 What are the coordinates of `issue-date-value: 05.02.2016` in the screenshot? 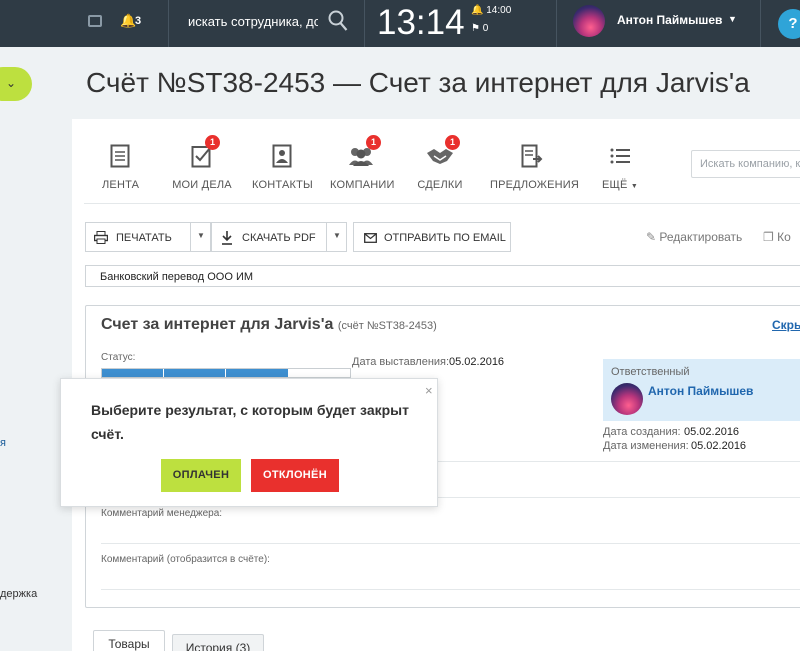 It's located at (476, 362).